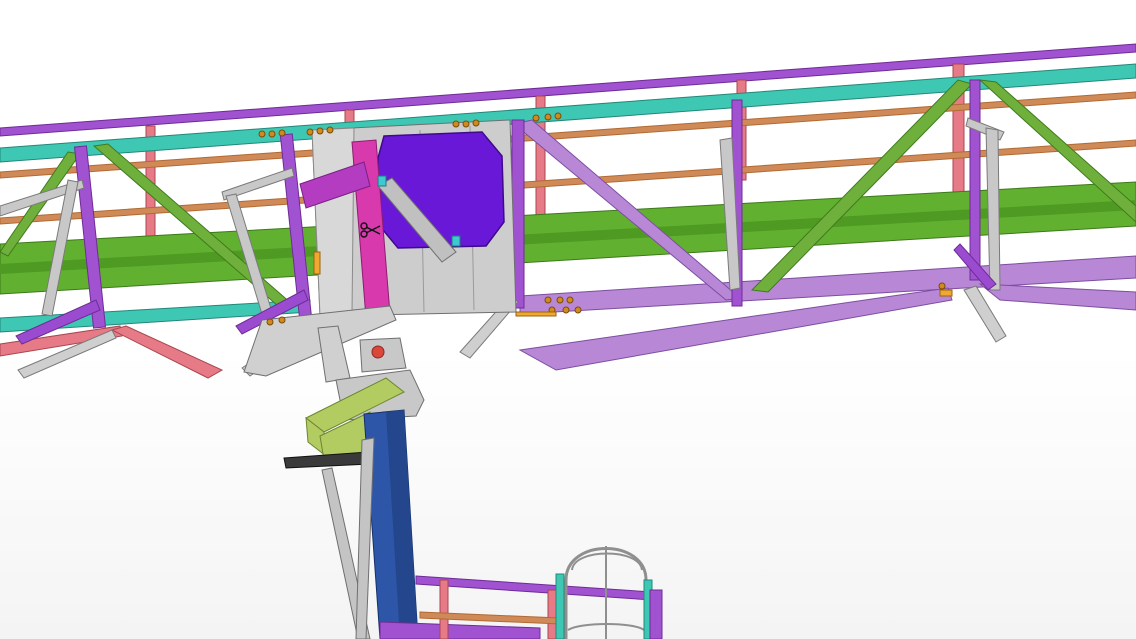  I want to click on scissors-cursor-icon, so click(371, 230).